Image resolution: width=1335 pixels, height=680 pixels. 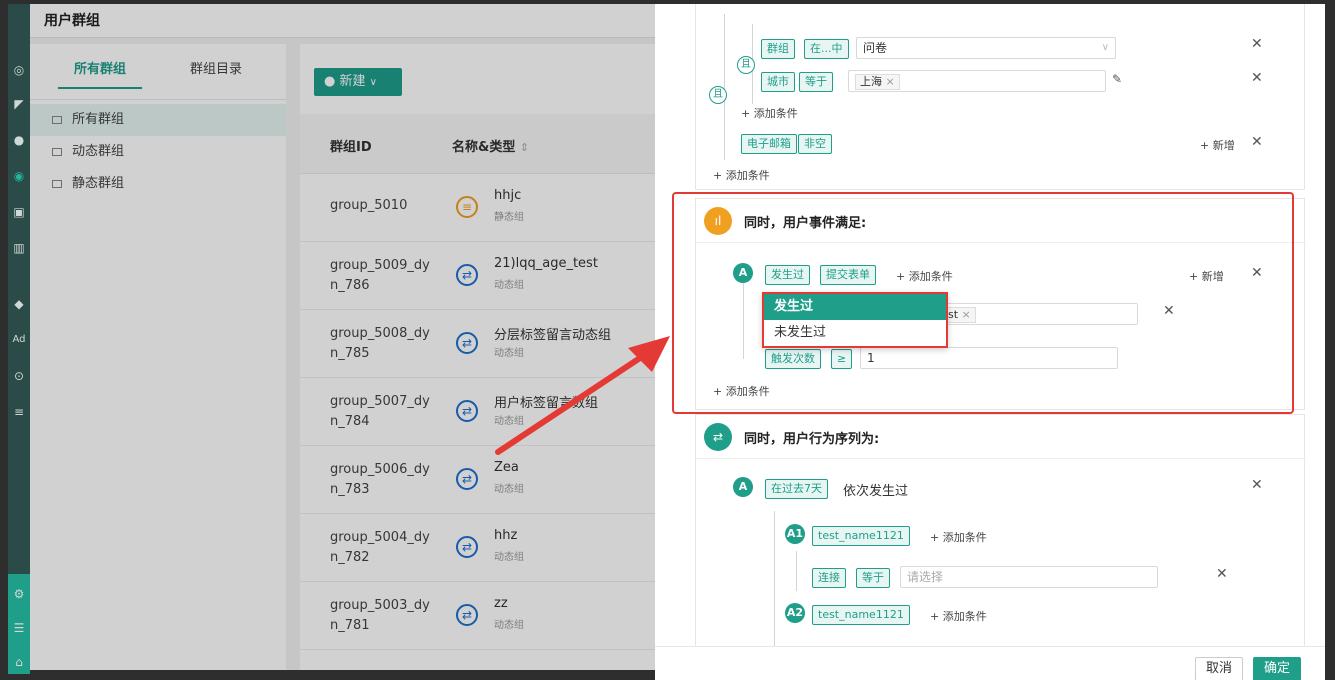 I want to click on drawer-footer: 取消 确定, so click(x=990, y=663).